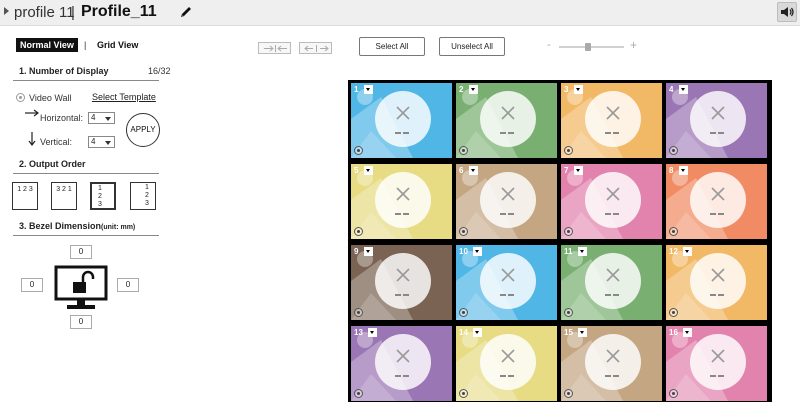 The image size is (800, 402). What do you see at coordinates (611, 363) in the screenshot?
I see `display-tile: 15` at bounding box center [611, 363].